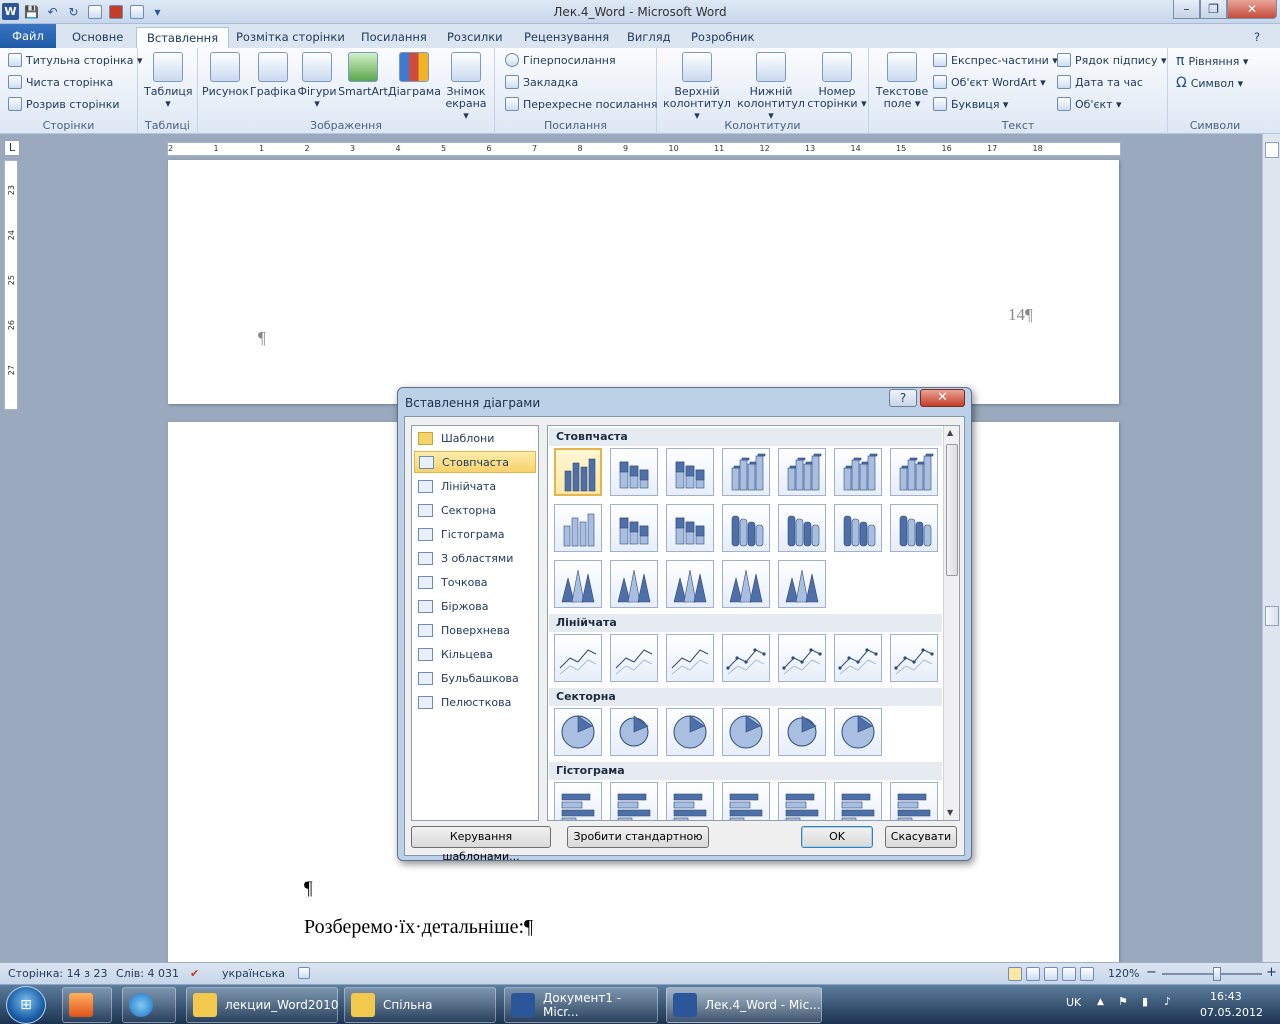  I want to click on tab-view: Вигляд, so click(649, 37).